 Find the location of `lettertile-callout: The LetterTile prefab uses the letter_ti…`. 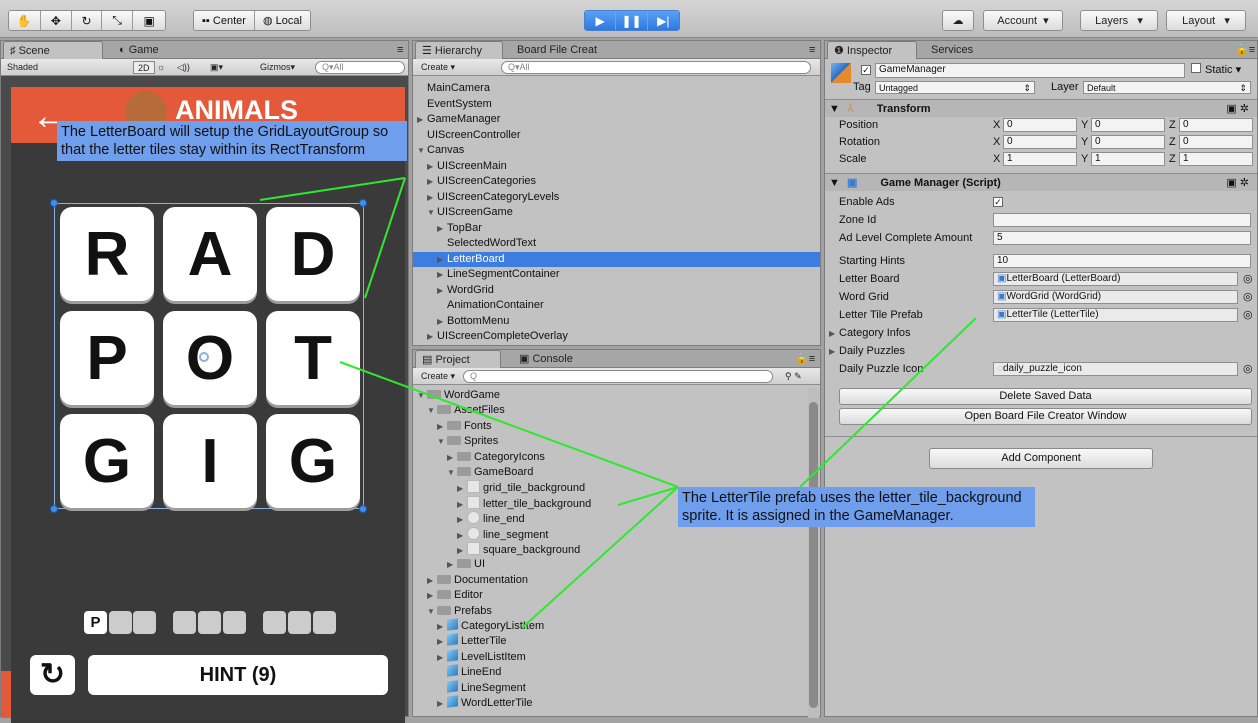

lettertile-callout: The LetterTile prefab uses the letter_ti… is located at coordinates (856, 507).